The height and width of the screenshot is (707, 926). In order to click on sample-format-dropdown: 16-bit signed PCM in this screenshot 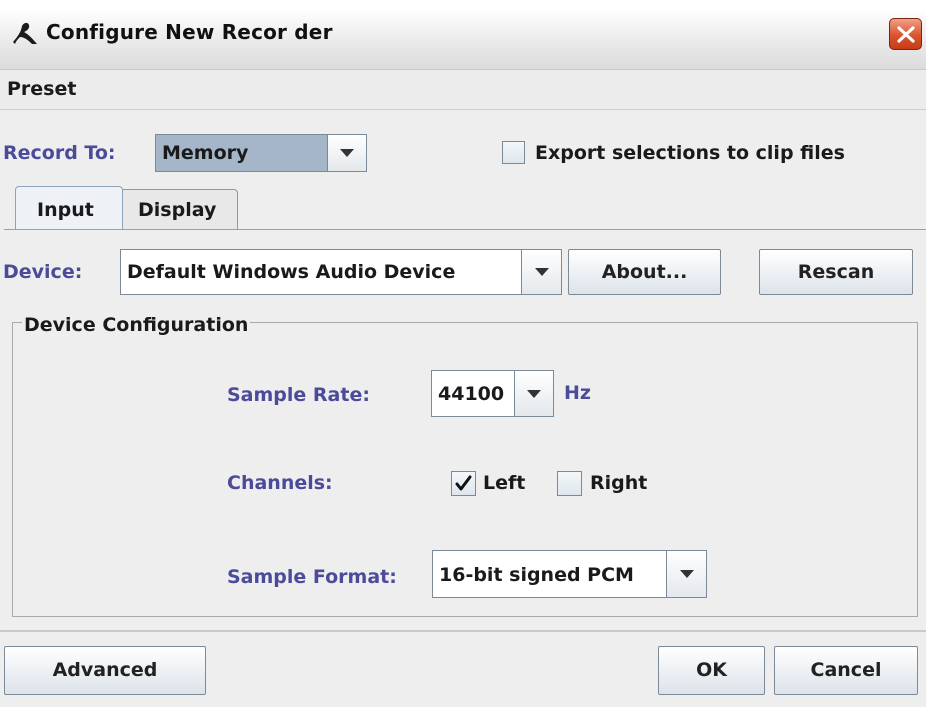, I will do `click(569, 574)`.